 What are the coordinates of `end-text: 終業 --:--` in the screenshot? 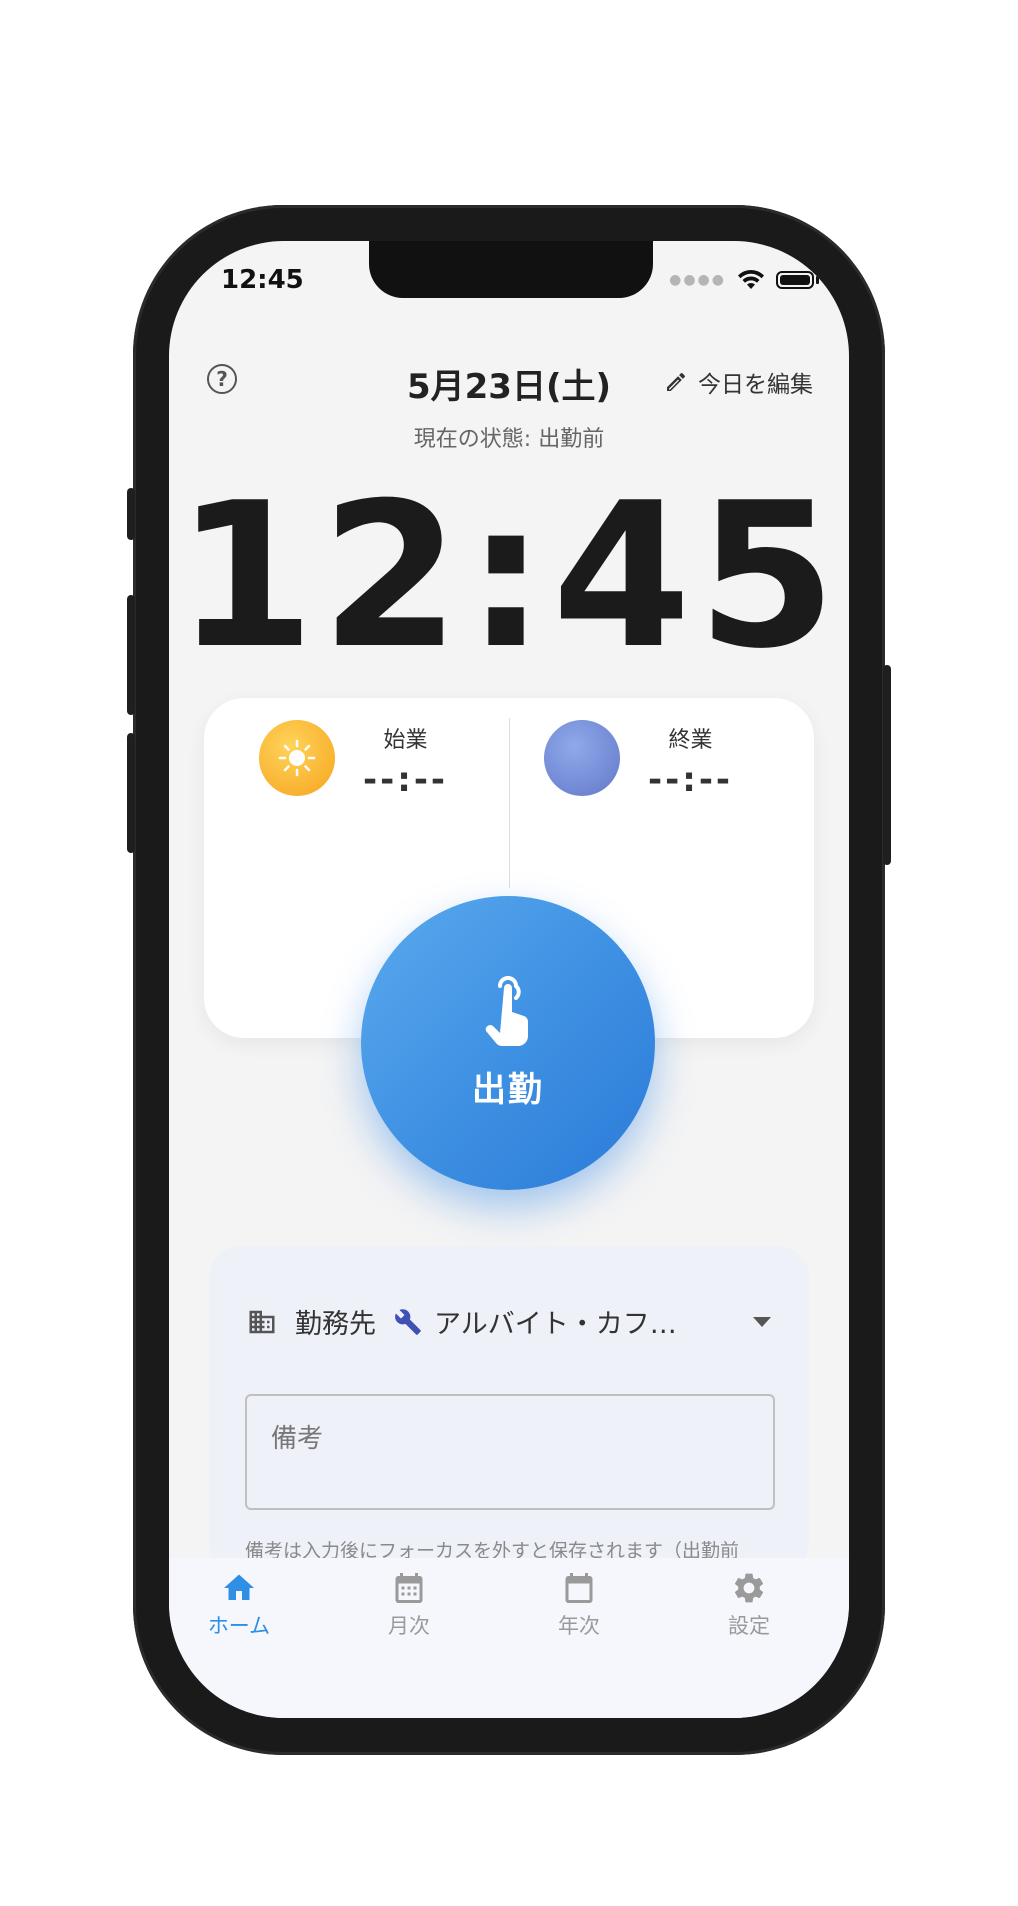 It's located at (690, 760).